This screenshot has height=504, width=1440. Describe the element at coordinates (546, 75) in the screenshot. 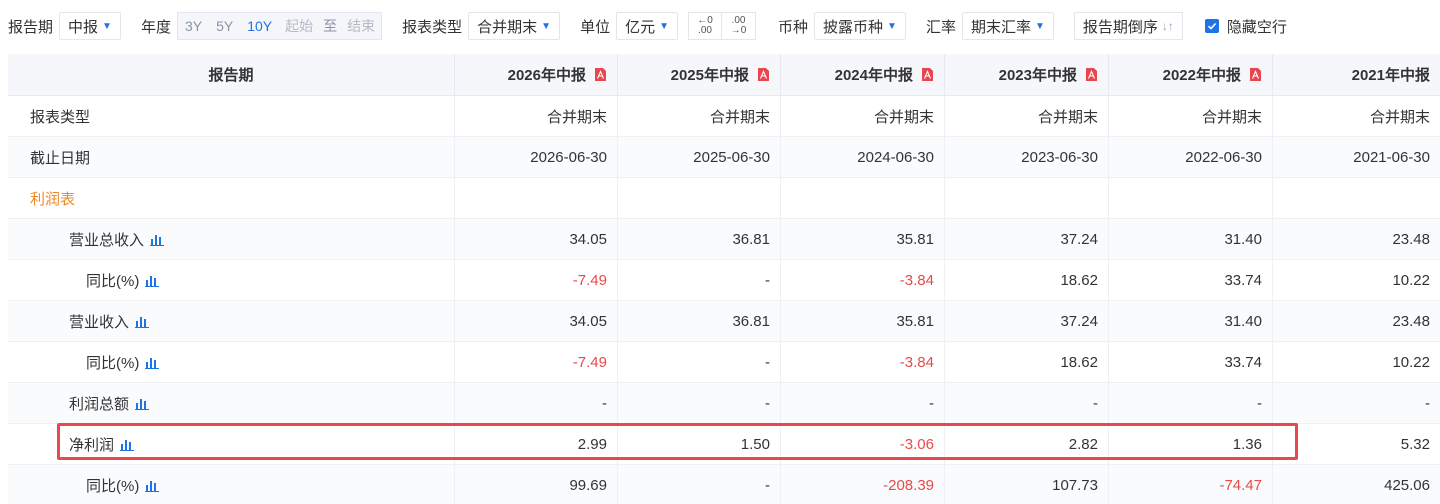

I see `column-title: 2026年中报` at that location.